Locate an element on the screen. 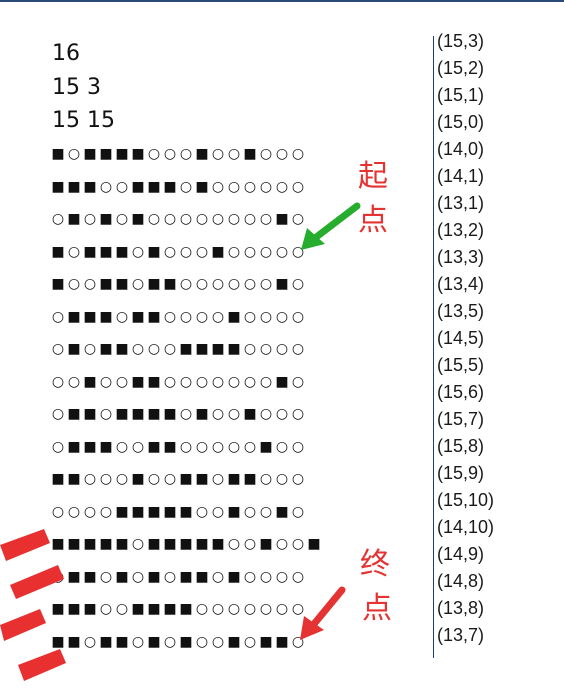 Image resolution: width=564 pixels, height=695 pixels. coordinate-item: (15,8) is located at coordinates (461, 446).